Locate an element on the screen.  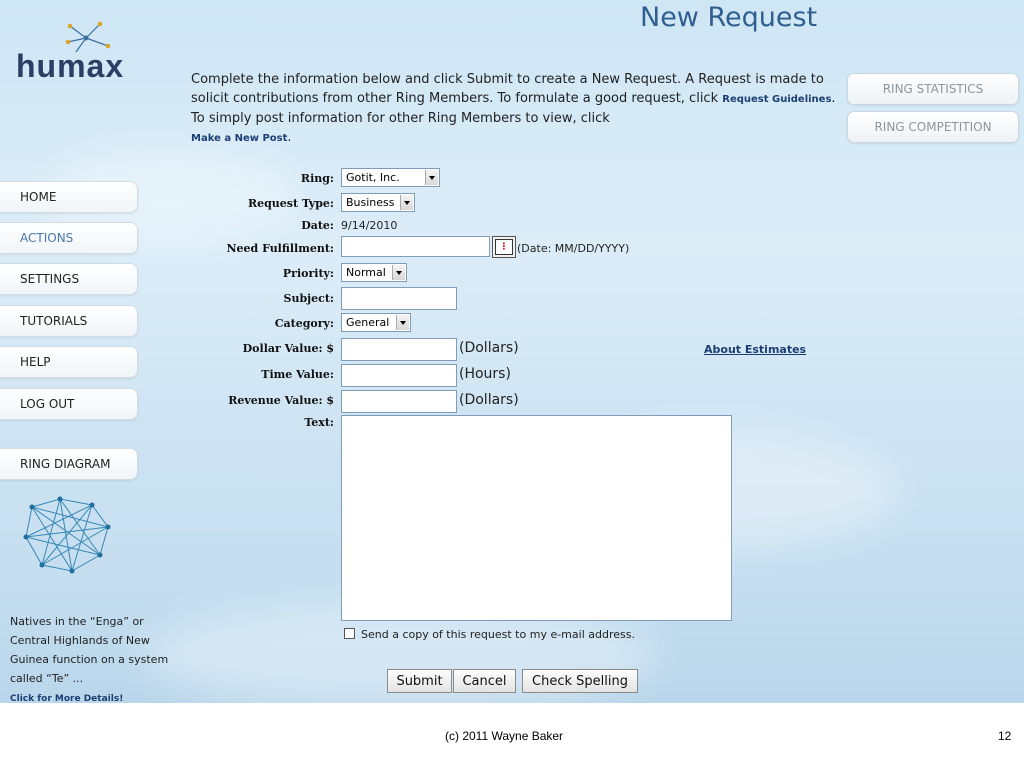
category-select: General is located at coordinates (376, 322).